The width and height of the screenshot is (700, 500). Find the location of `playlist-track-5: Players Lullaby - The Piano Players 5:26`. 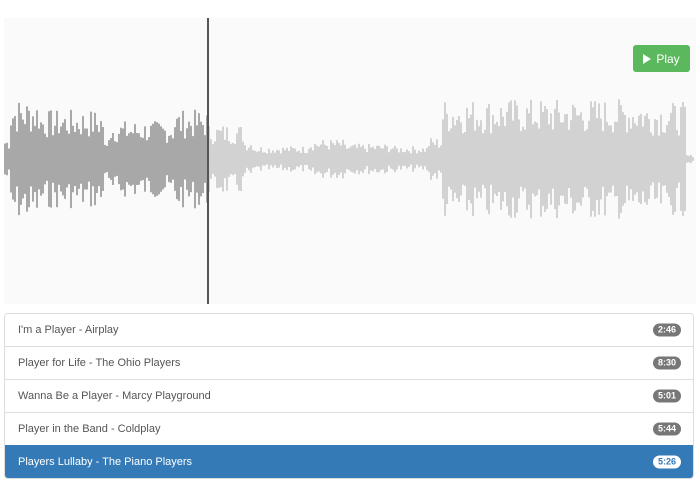

playlist-track-5: Players Lullaby - The Piano Players 5:26 is located at coordinates (349, 461).